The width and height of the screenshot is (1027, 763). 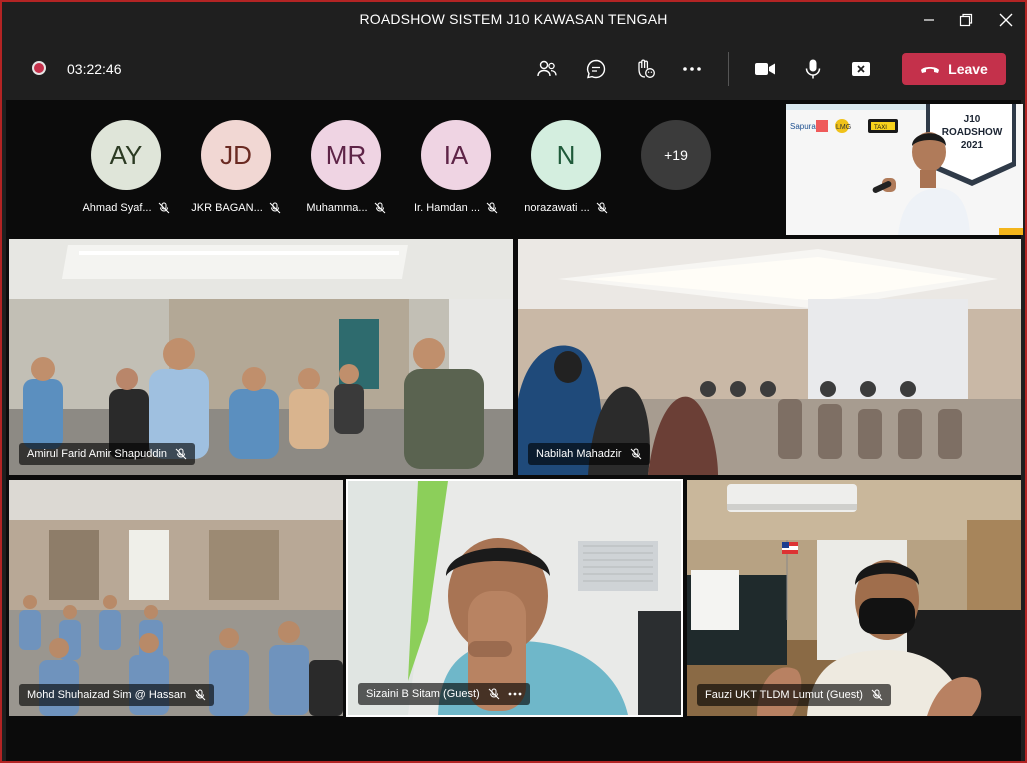 I want to click on minimize-icon, so click(x=929, y=20).